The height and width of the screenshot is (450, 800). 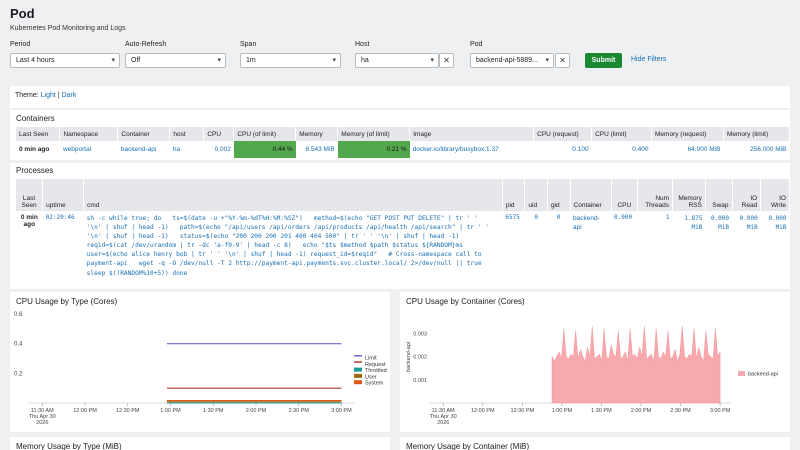 I want to click on y-axis-label: backend-api, so click(x=409, y=357).